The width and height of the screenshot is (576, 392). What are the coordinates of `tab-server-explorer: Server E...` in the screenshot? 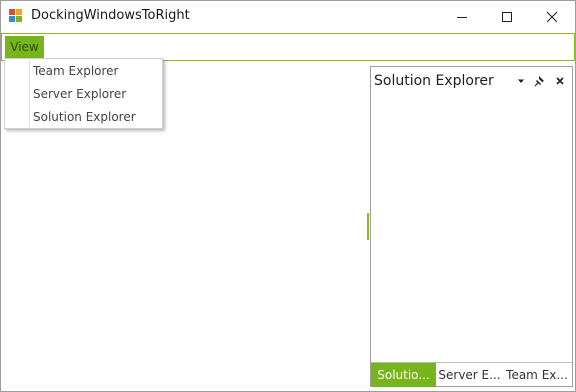 It's located at (469, 375).